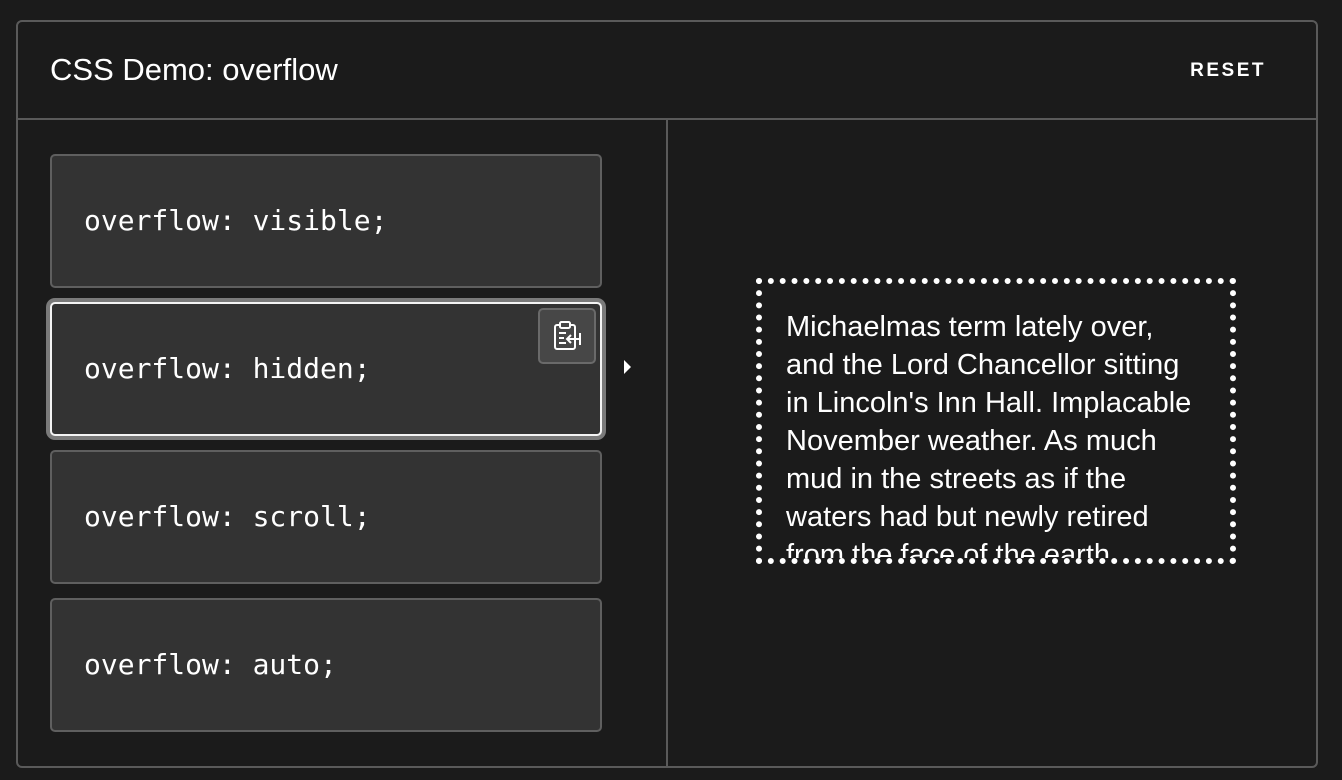  Describe the element at coordinates (210, 664) in the screenshot. I see `option-code: overflow: auto;` at that location.